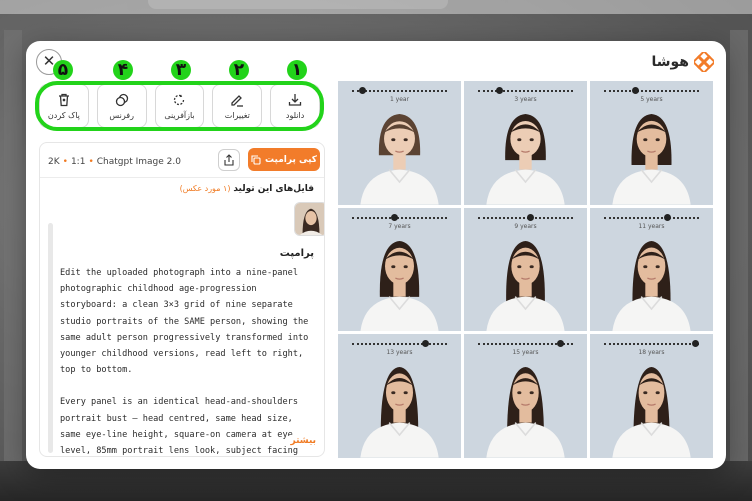  What do you see at coordinates (651, 226) in the screenshot?
I see `age-label: 11 years` at bounding box center [651, 226].